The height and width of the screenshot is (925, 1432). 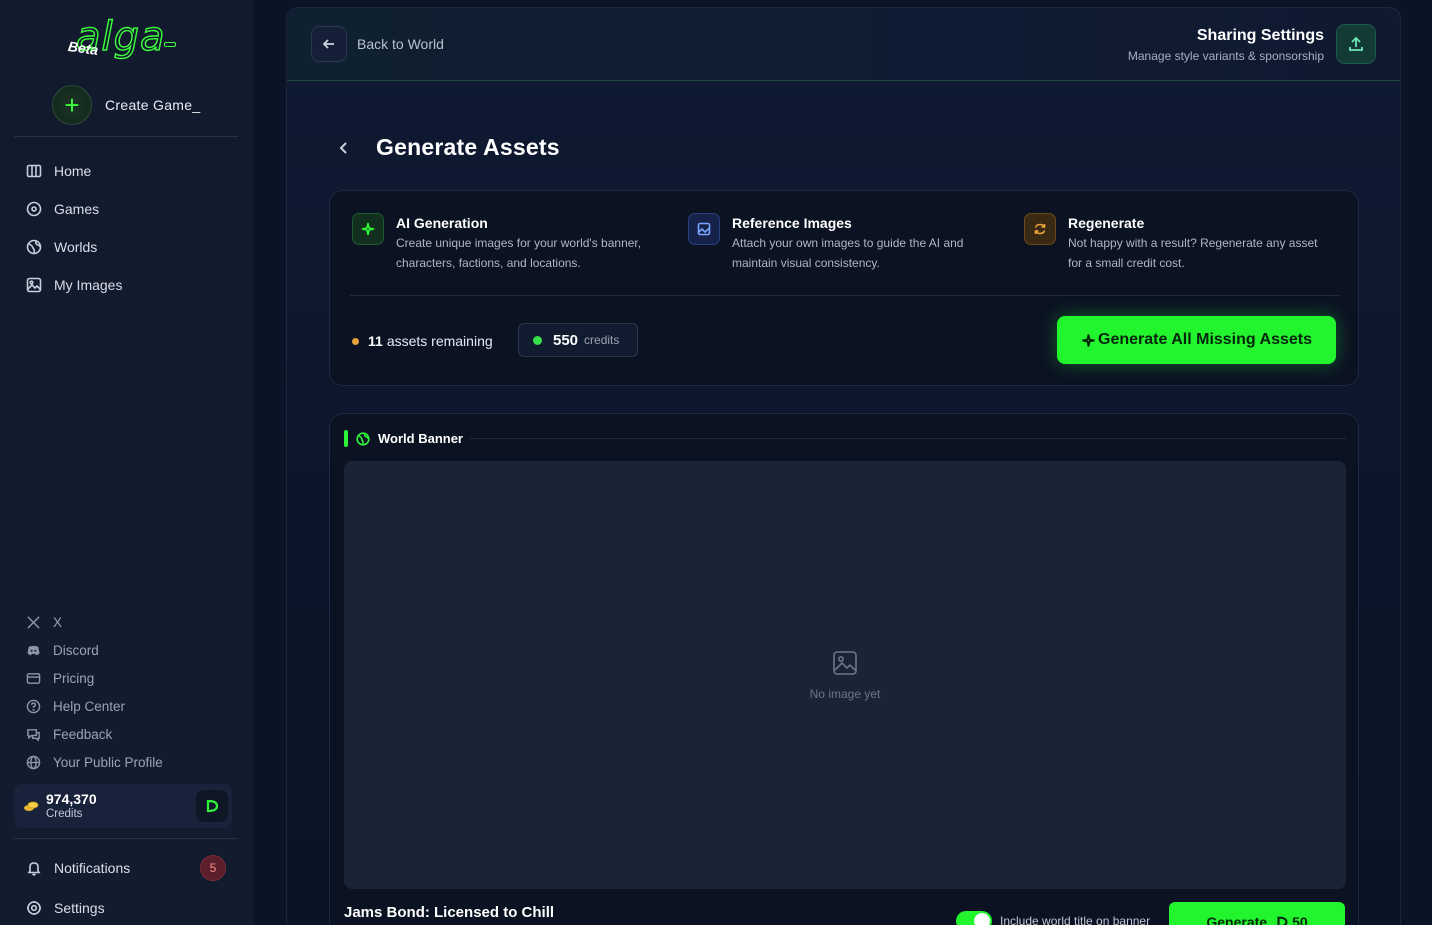 What do you see at coordinates (34, 869) in the screenshot?
I see `bell-icon` at bounding box center [34, 869].